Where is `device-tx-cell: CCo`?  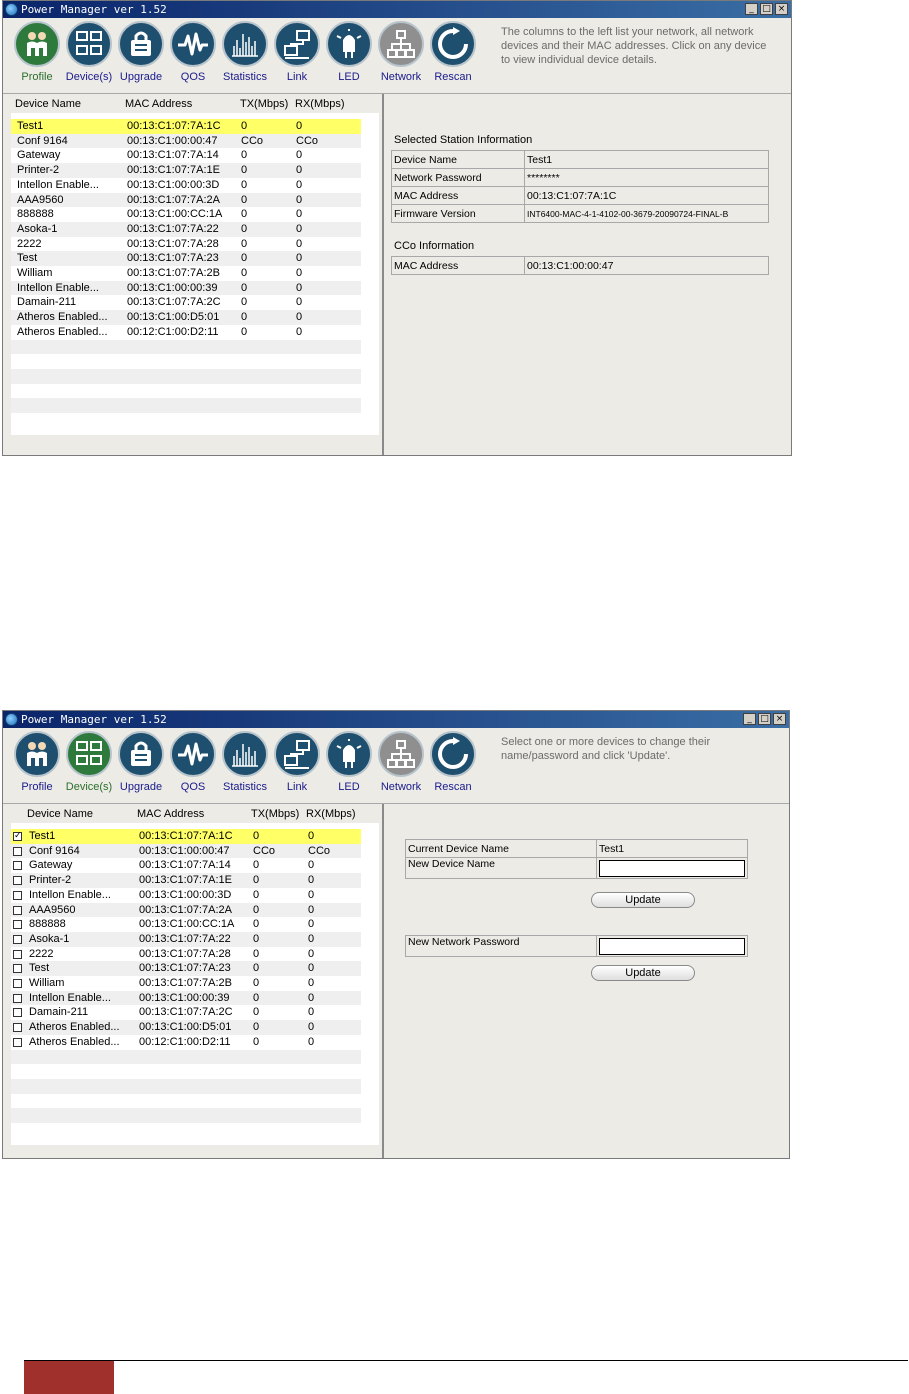 device-tx-cell: CCo is located at coordinates (264, 850).